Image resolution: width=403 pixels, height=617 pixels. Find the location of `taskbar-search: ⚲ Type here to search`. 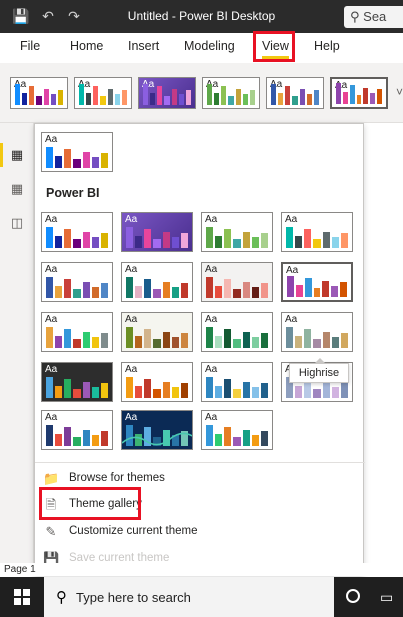

taskbar-search: ⚲ Type here to search is located at coordinates (189, 597).